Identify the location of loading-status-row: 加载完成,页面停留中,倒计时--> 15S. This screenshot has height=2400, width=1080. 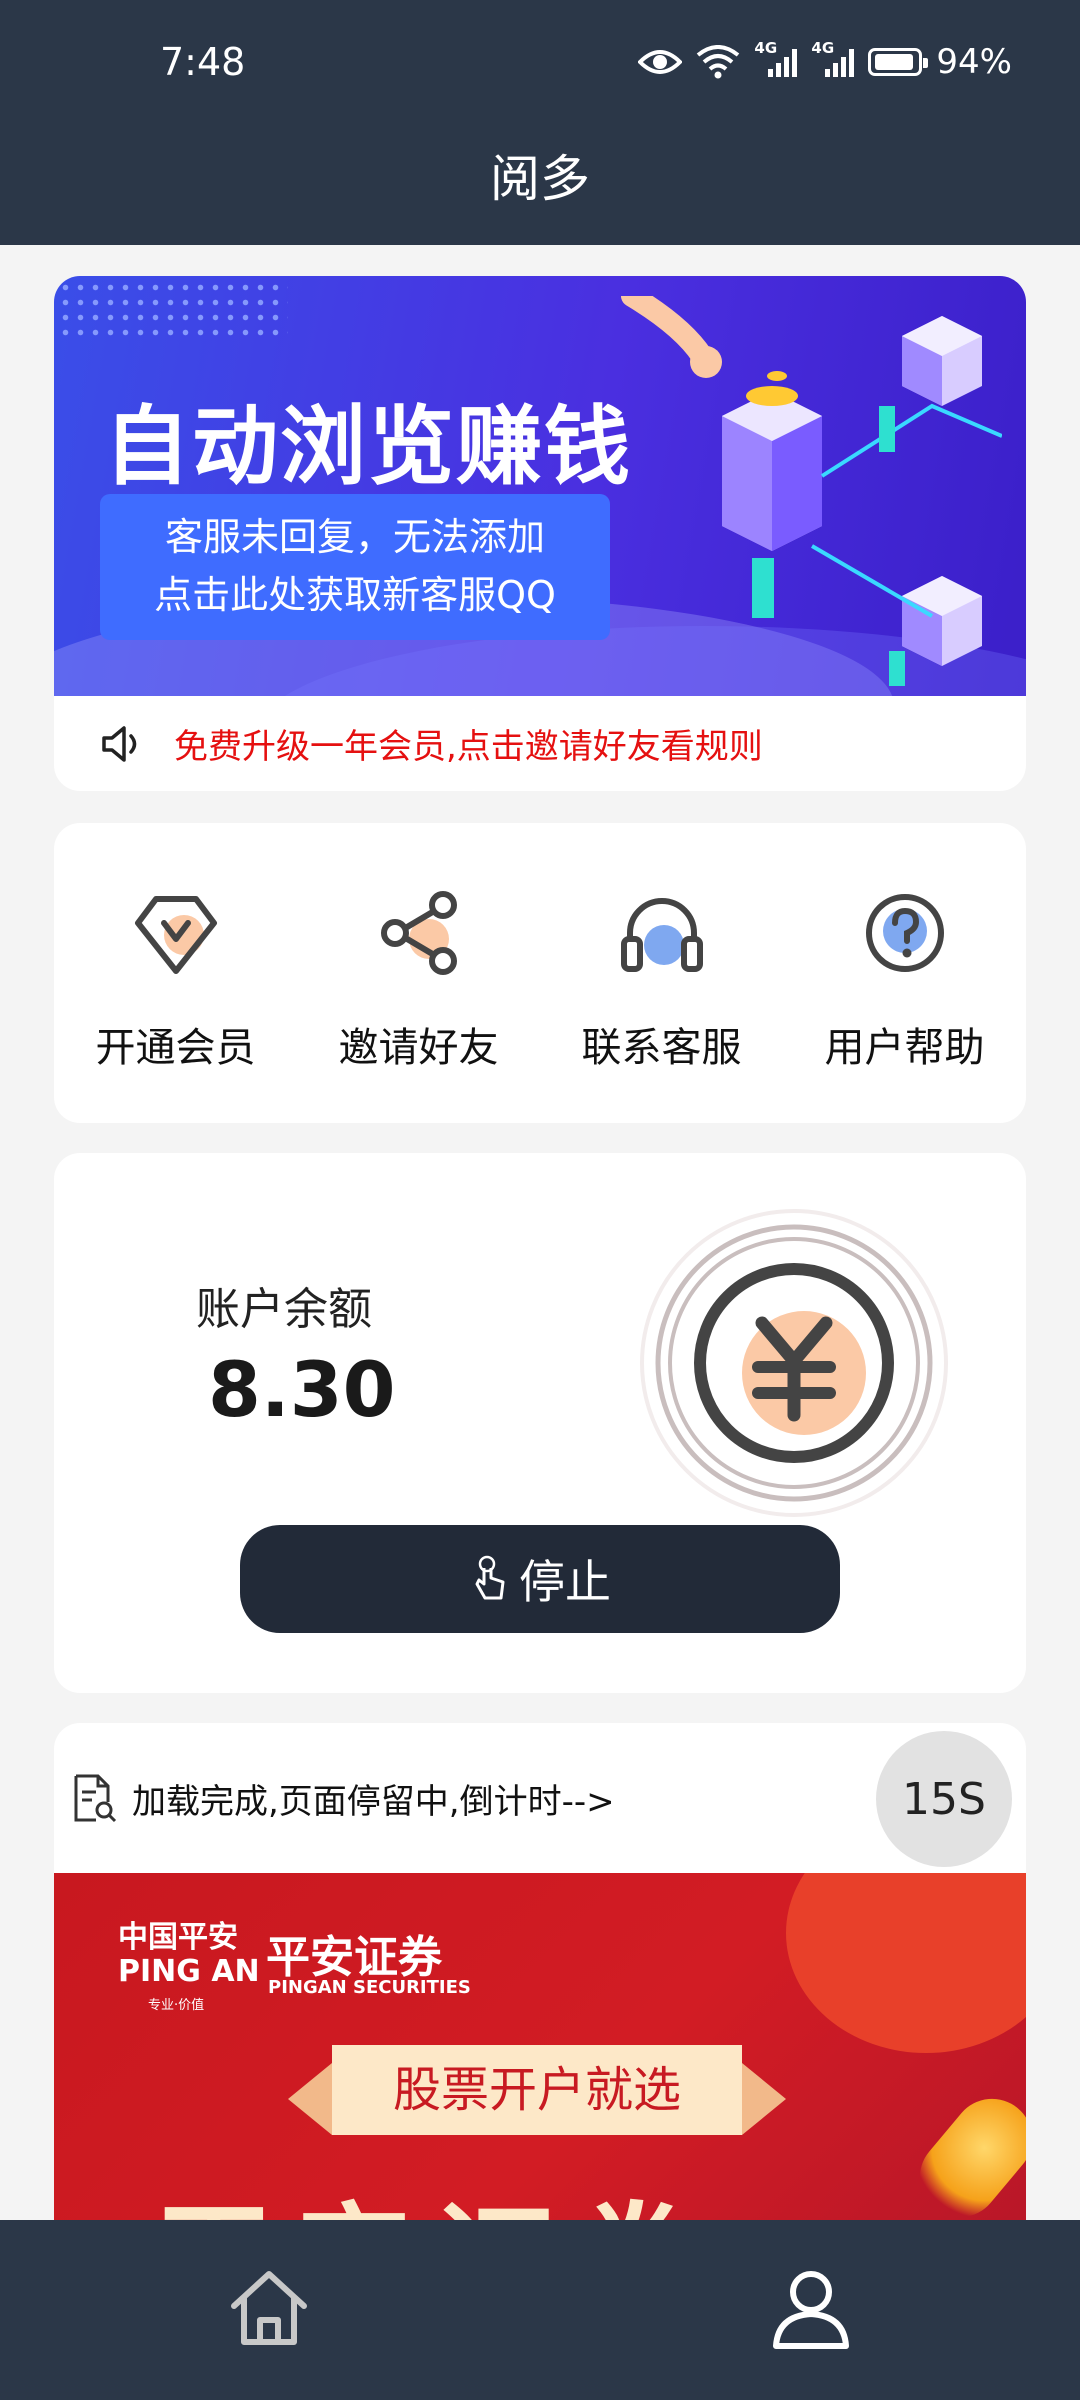
(540, 1798).